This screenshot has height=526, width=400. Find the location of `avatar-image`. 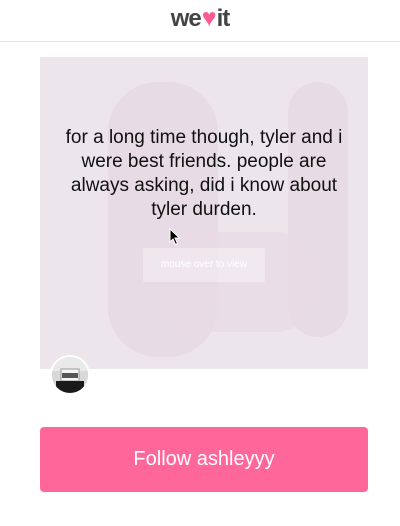

avatar-image is located at coordinates (70, 375).